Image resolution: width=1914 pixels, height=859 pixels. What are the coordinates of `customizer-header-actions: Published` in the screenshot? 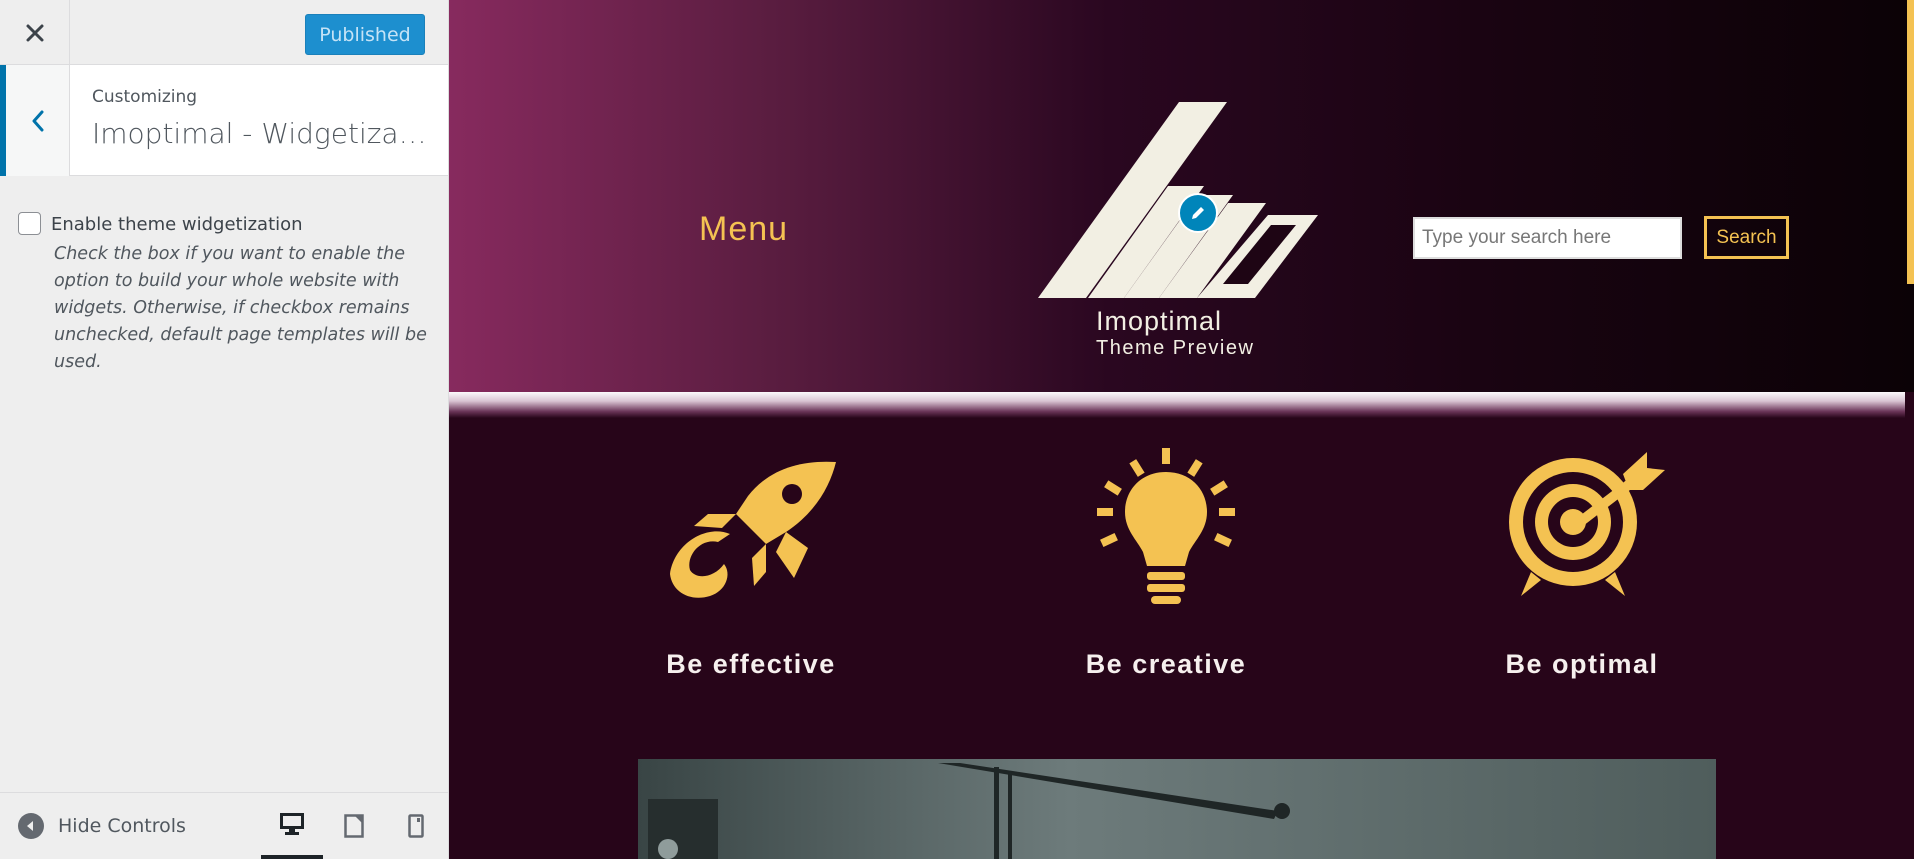 It's located at (224, 32).